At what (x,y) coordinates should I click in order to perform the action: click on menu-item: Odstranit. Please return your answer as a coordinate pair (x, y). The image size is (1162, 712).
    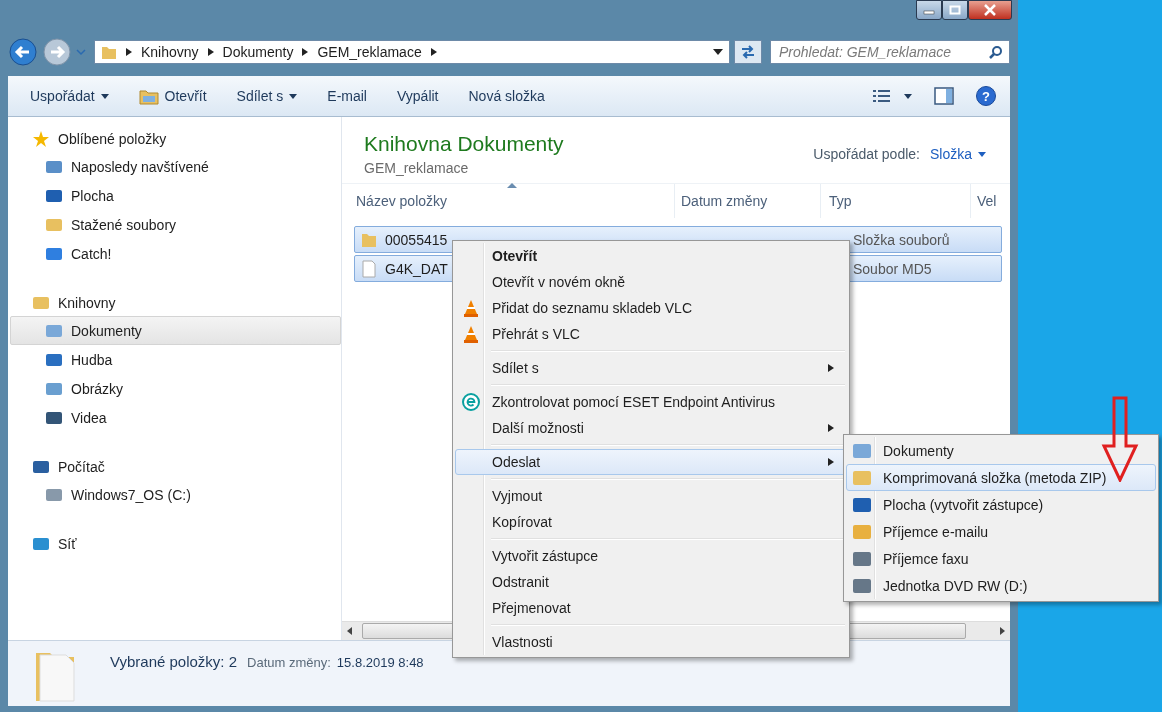
    Looking at the image, I should click on (651, 582).